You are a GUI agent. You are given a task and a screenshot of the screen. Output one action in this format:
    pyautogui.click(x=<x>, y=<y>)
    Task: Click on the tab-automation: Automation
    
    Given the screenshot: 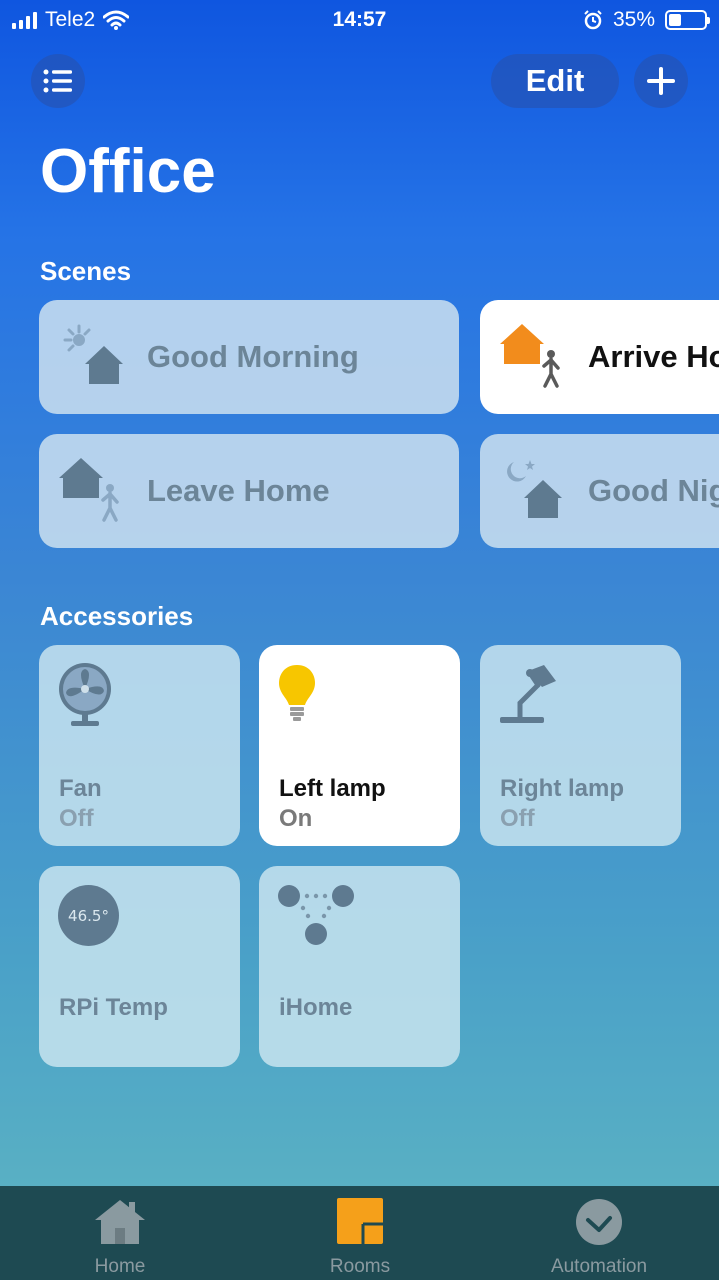 What is the action you would take?
    pyautogui.click(x=599, y=1233)
    